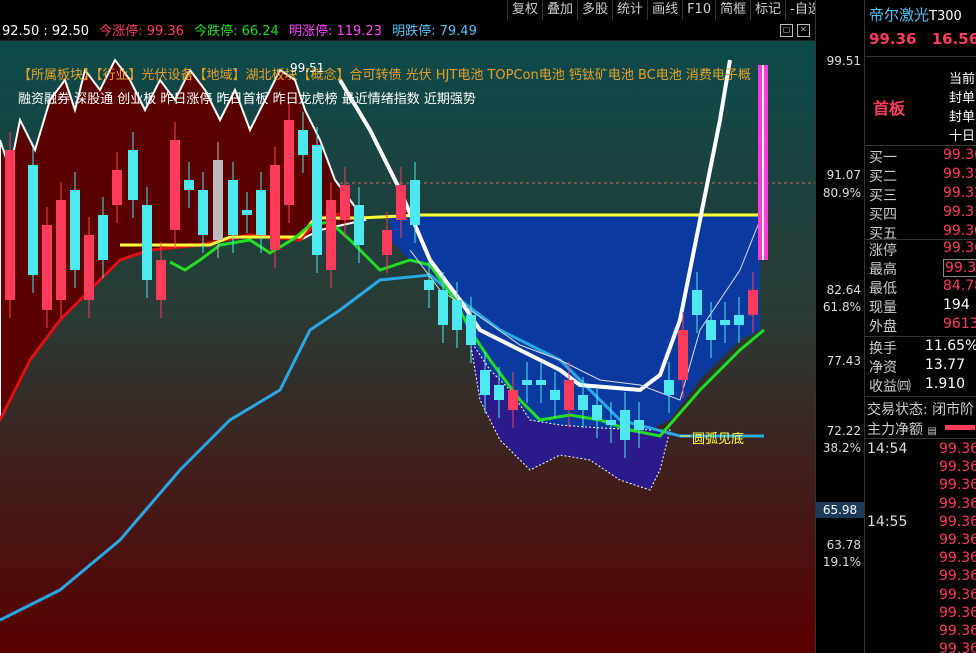 This screenshot has width=976, height=653. What do you see at coordinates (883, 368) in the screenshot?
I see `stats2-label: 净资` at bounding box center [883, 368].